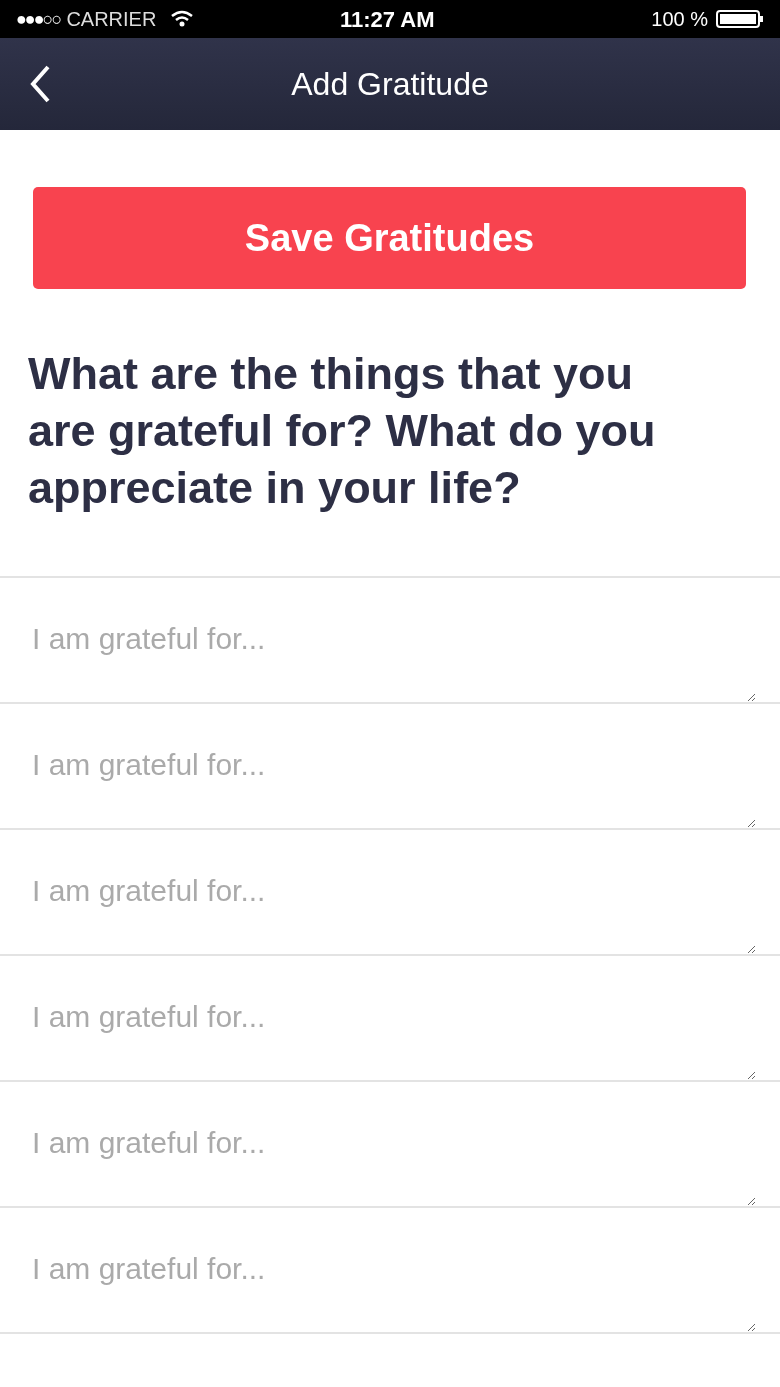 This screenshot has width=780, height=1387. Describe the element at coordinates (740, 19) in the screenshot. I see `battery-icon` at that location.